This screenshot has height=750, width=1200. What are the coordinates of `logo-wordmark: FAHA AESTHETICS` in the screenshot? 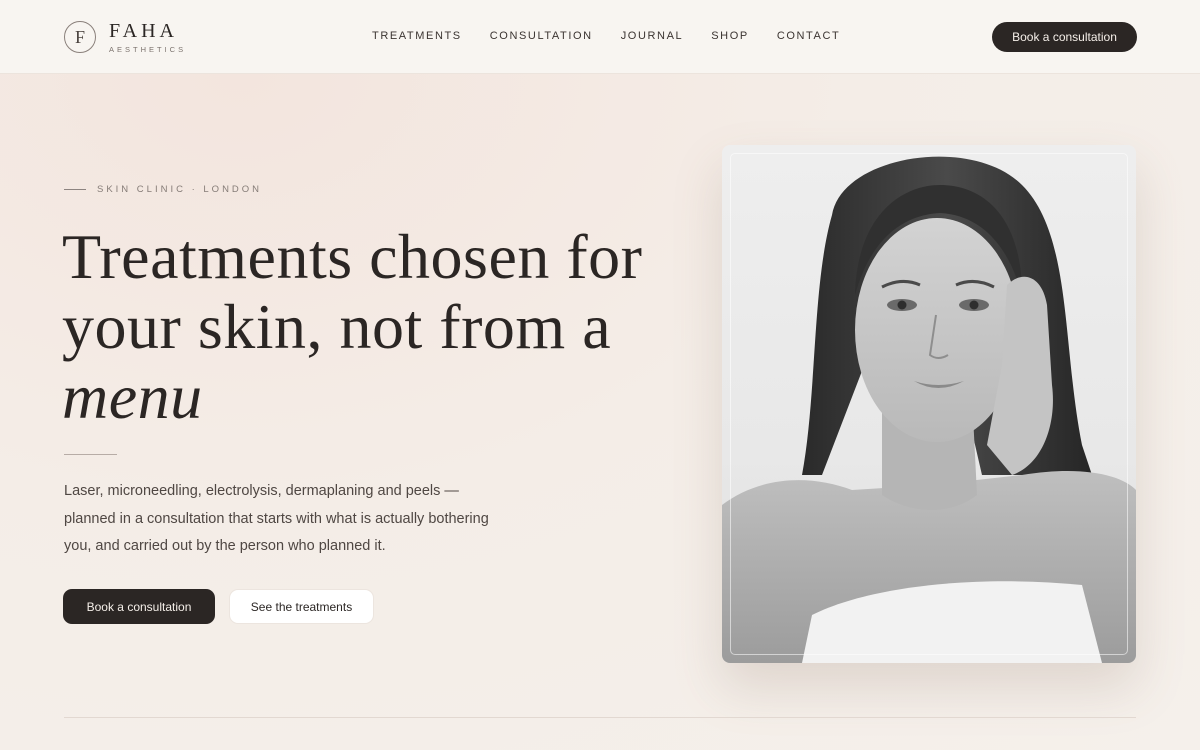 It's located at (147, 37).